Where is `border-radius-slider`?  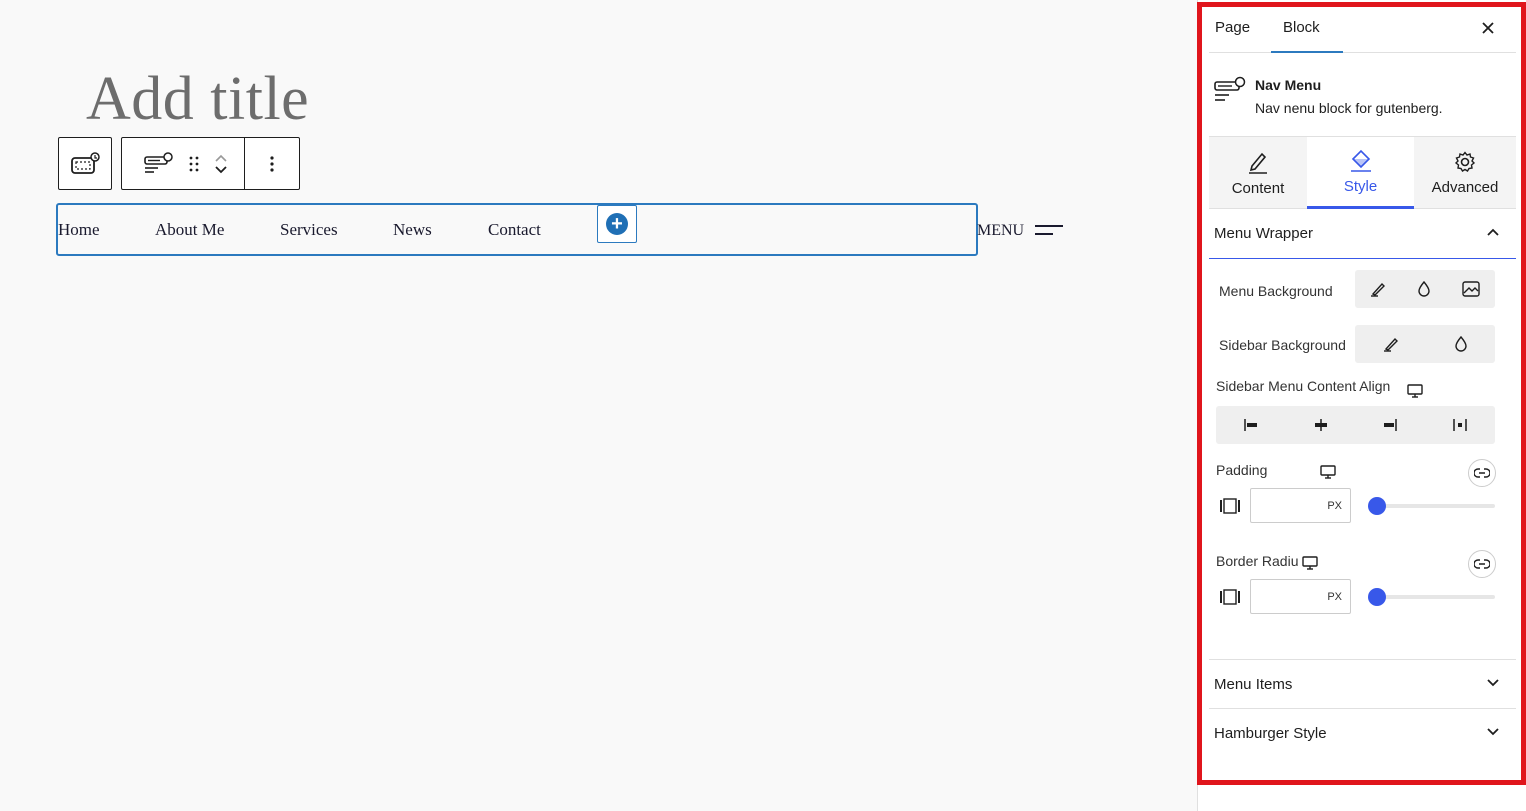 border-radius-slider is located at coordinates (1431, 597).